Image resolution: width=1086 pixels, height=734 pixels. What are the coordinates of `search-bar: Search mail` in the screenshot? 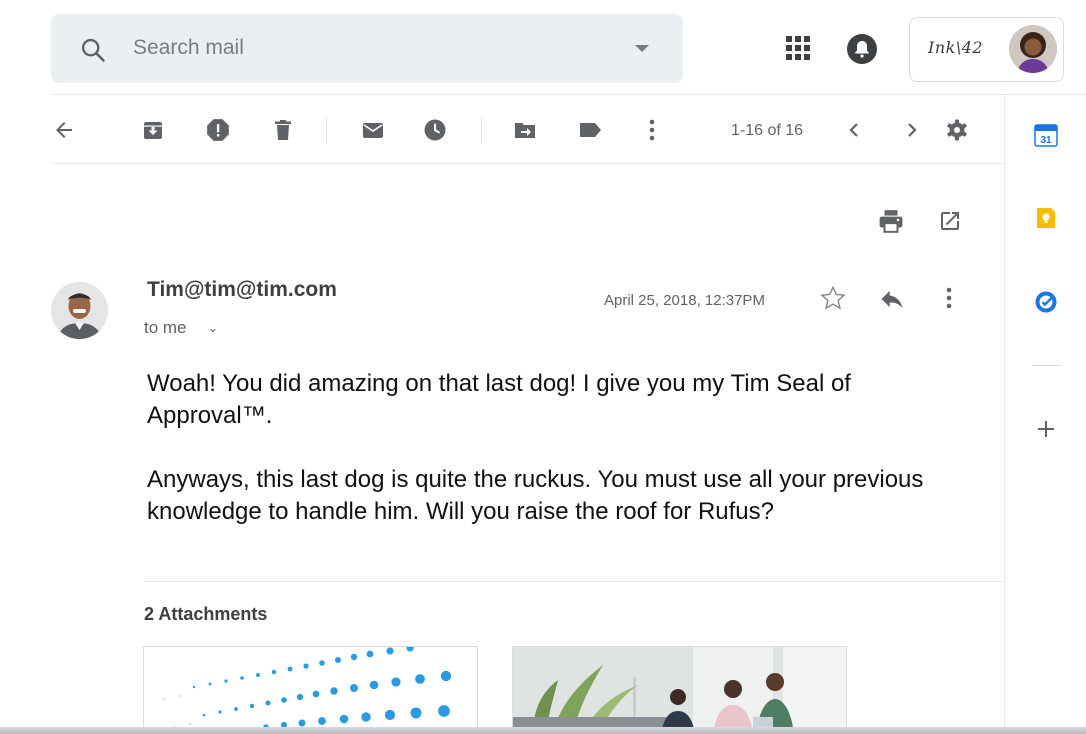 It's located at (367, 48).